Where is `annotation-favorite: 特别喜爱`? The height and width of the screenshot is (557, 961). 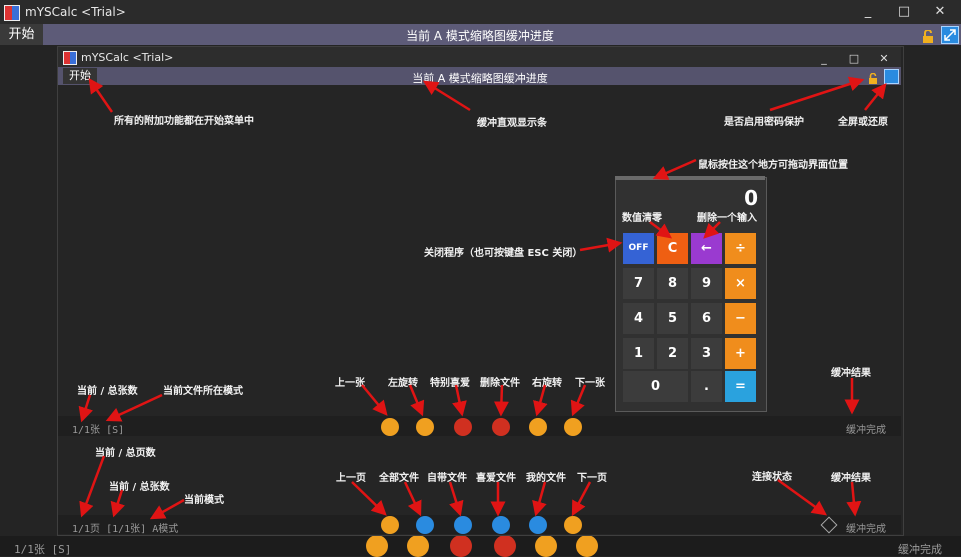
annotation-favorite: 特别喜爱 is located at coordinates (450, 383).